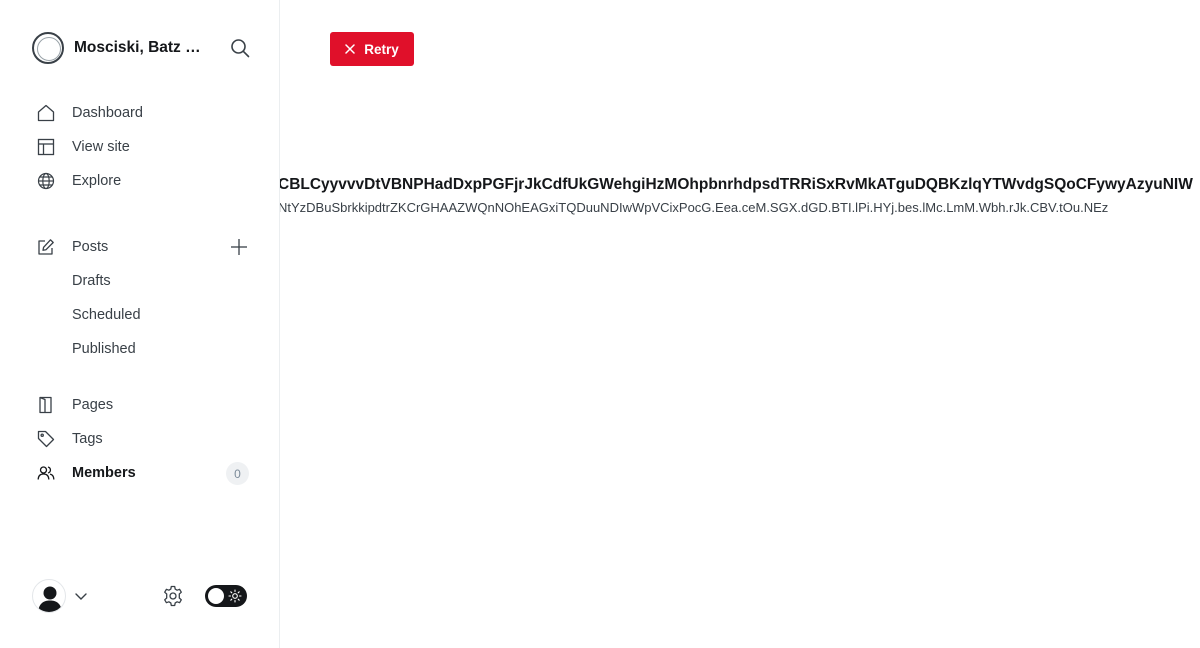 This screenshot has height=648, width=1200. I want to click on nav-members: Members 0, so click(142, 473).